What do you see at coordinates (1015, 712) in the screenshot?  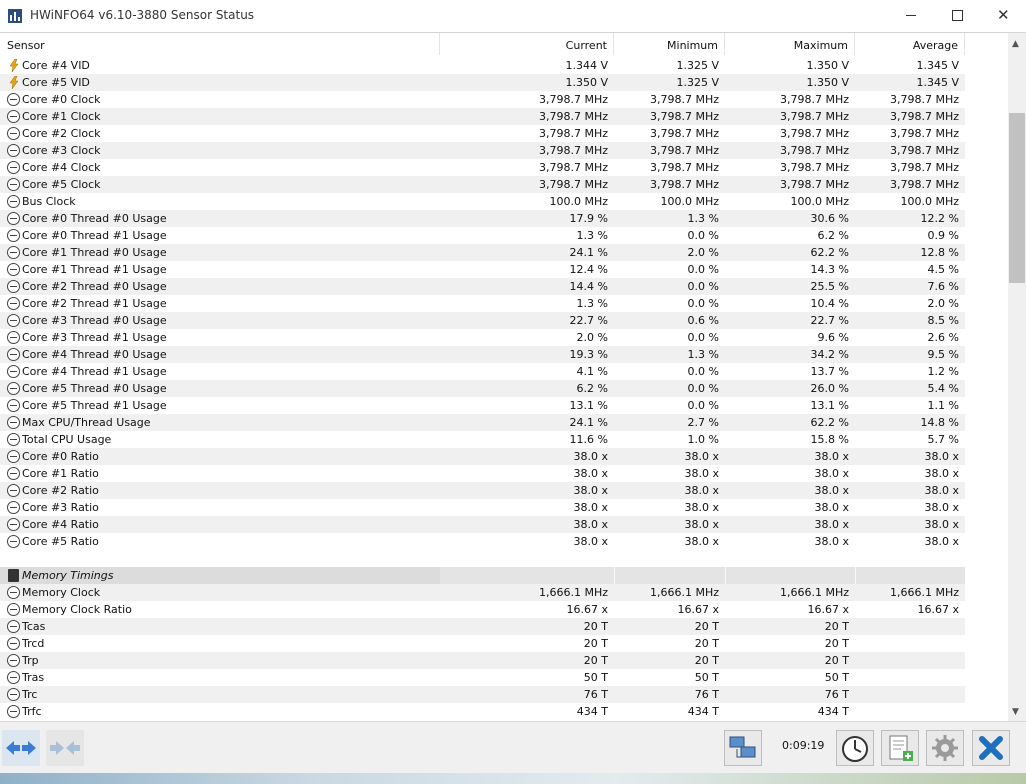 I see `scroll-down-arrow-icon: ▼` at bounding box center [1015, 712].